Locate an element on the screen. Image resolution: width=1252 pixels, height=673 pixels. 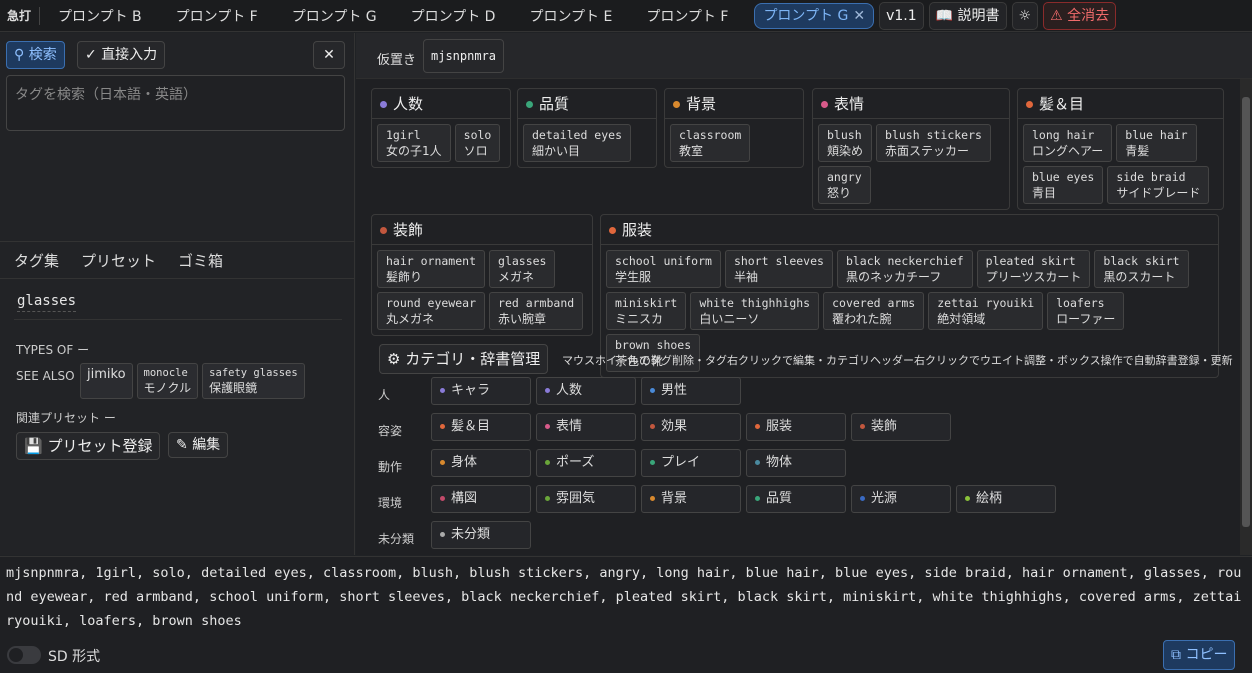
category-button: 身体 is located at coordinates (481, 463).